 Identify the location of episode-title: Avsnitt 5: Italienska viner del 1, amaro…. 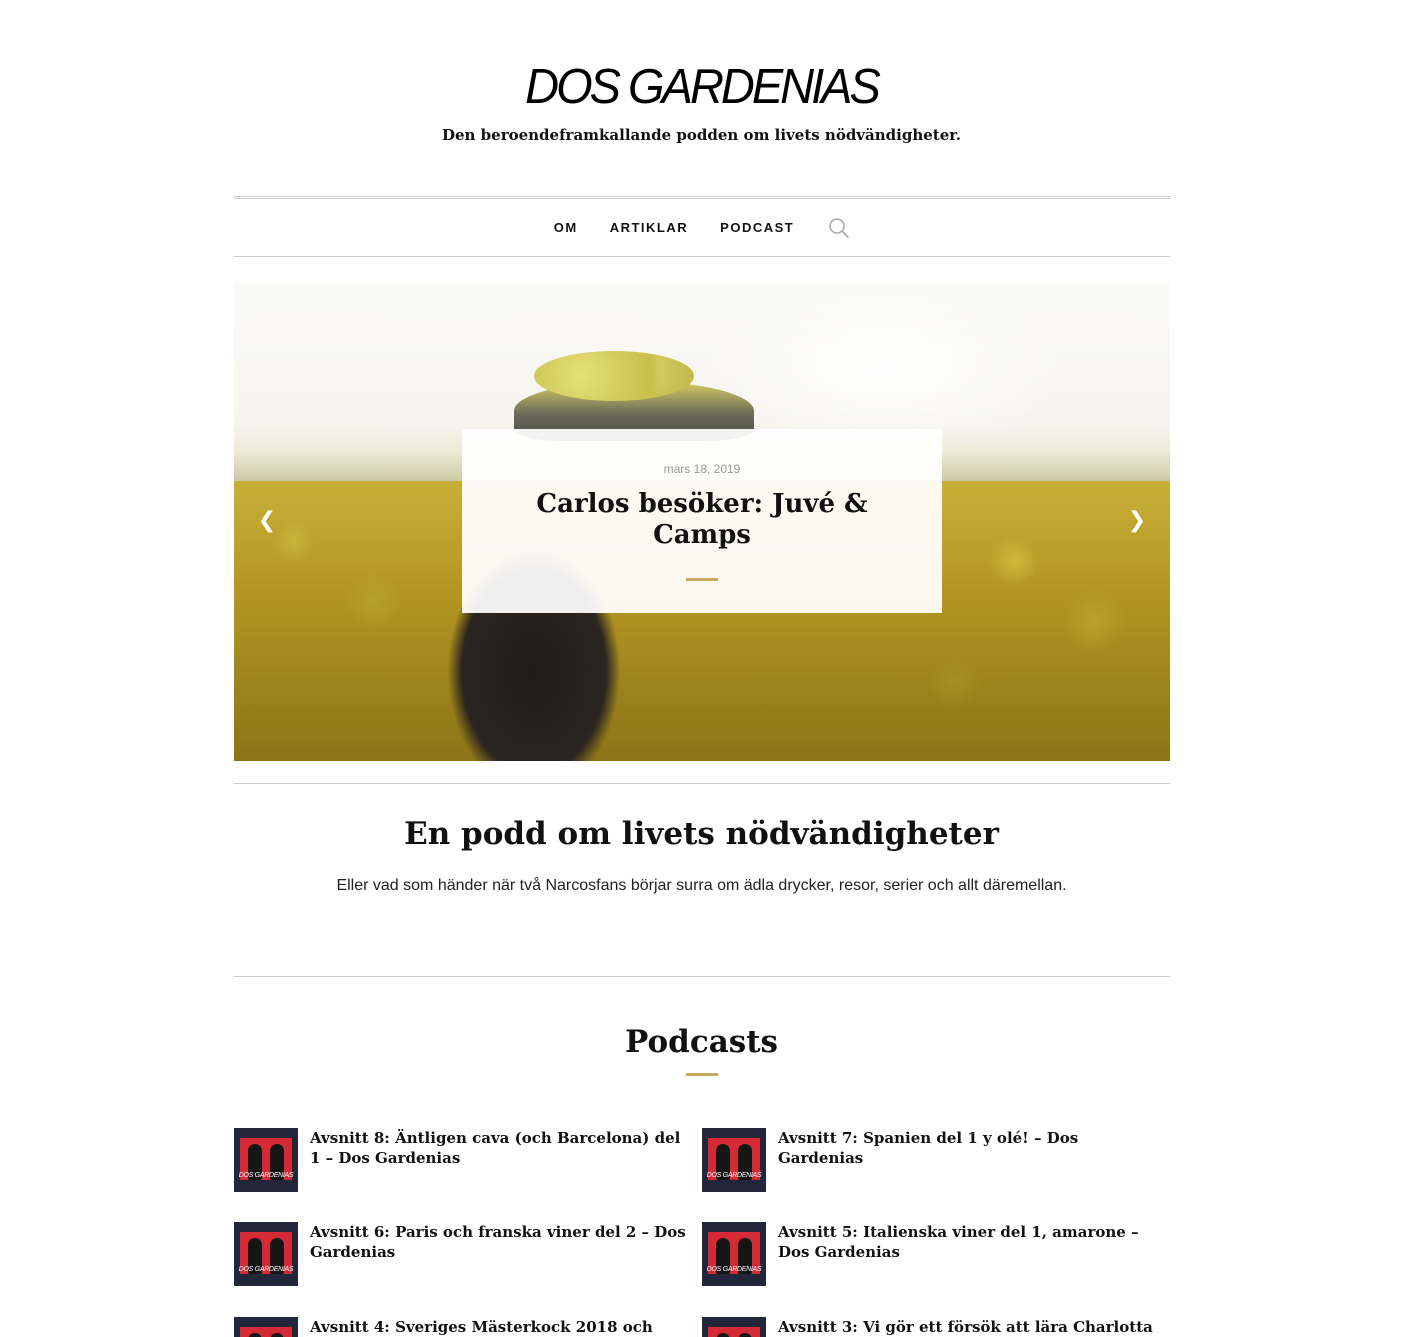
(970, 1254).